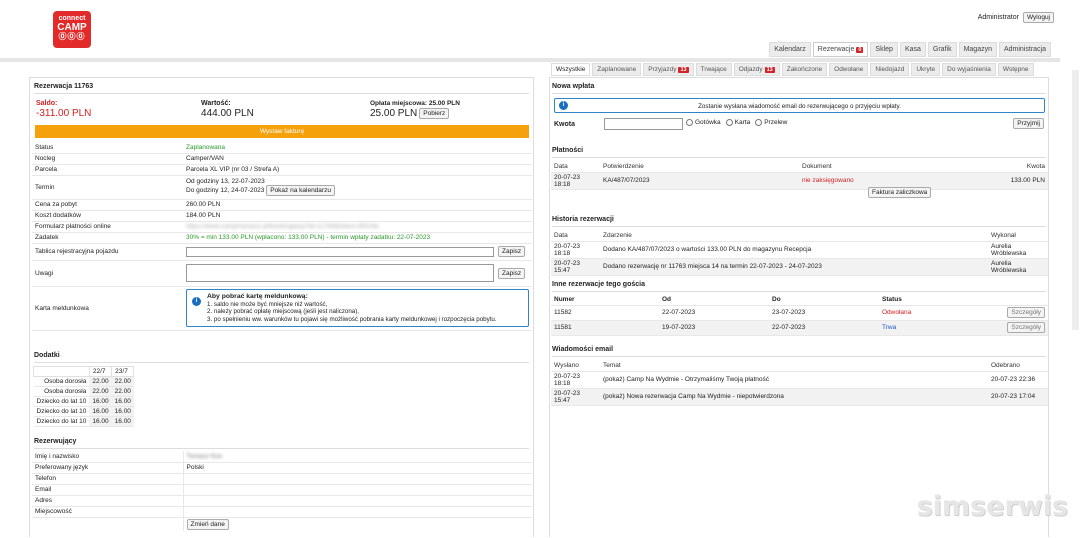 The width and height of the screenshot is (1080, 538). I want to click on nav-label: Grafik, so click(942, 49).